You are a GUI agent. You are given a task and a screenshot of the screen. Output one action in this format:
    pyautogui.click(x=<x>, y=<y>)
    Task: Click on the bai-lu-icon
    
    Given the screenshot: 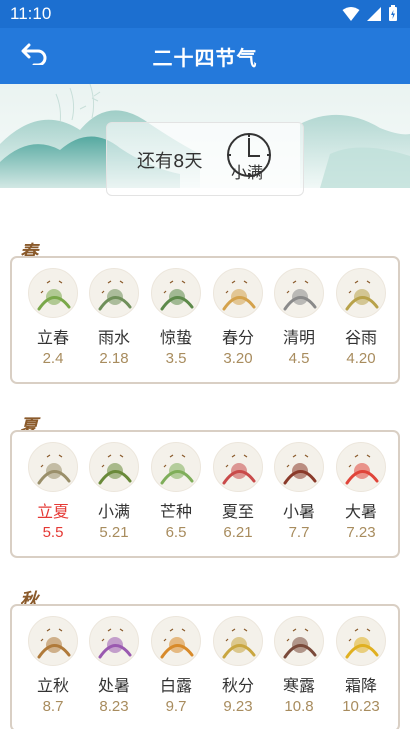 What is the action you would take?
    pyautogui.click(x=176, y=641)
    